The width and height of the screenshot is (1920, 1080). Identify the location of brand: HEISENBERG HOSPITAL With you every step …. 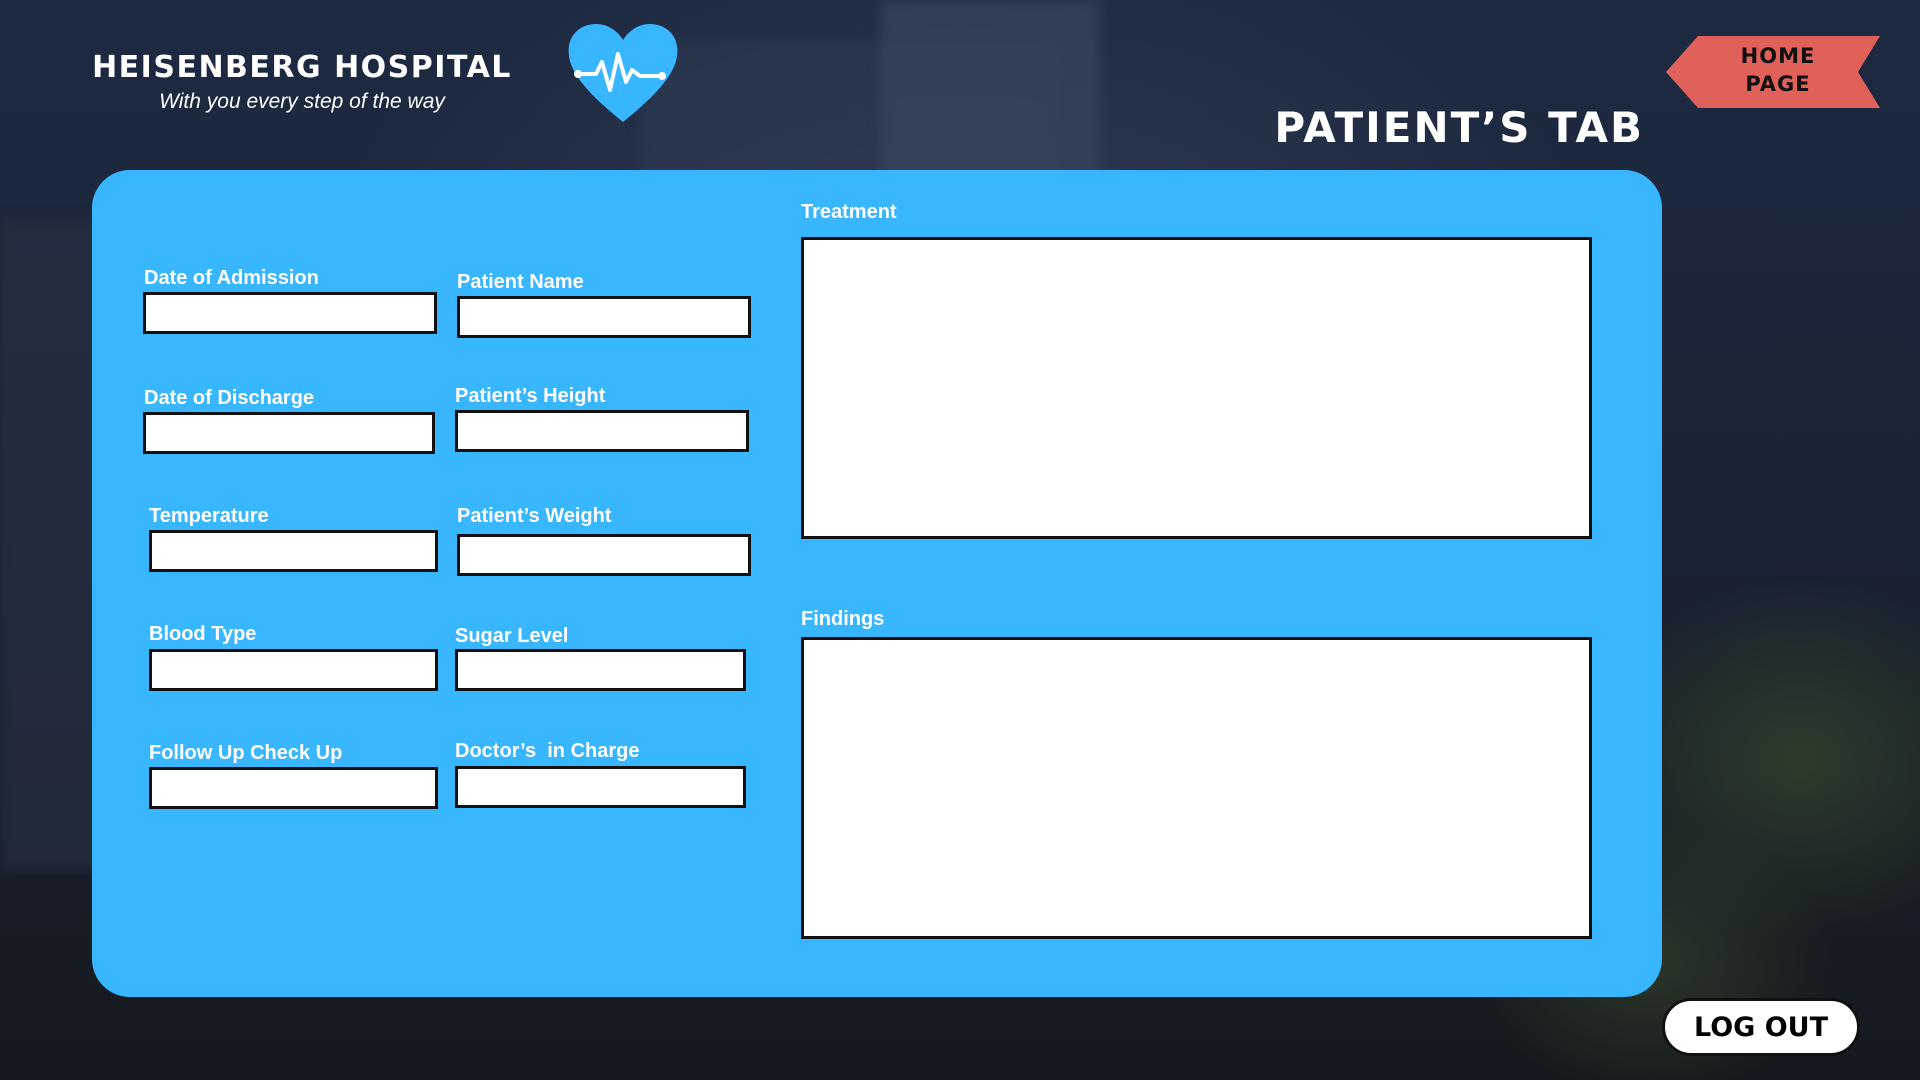
(302, 81).